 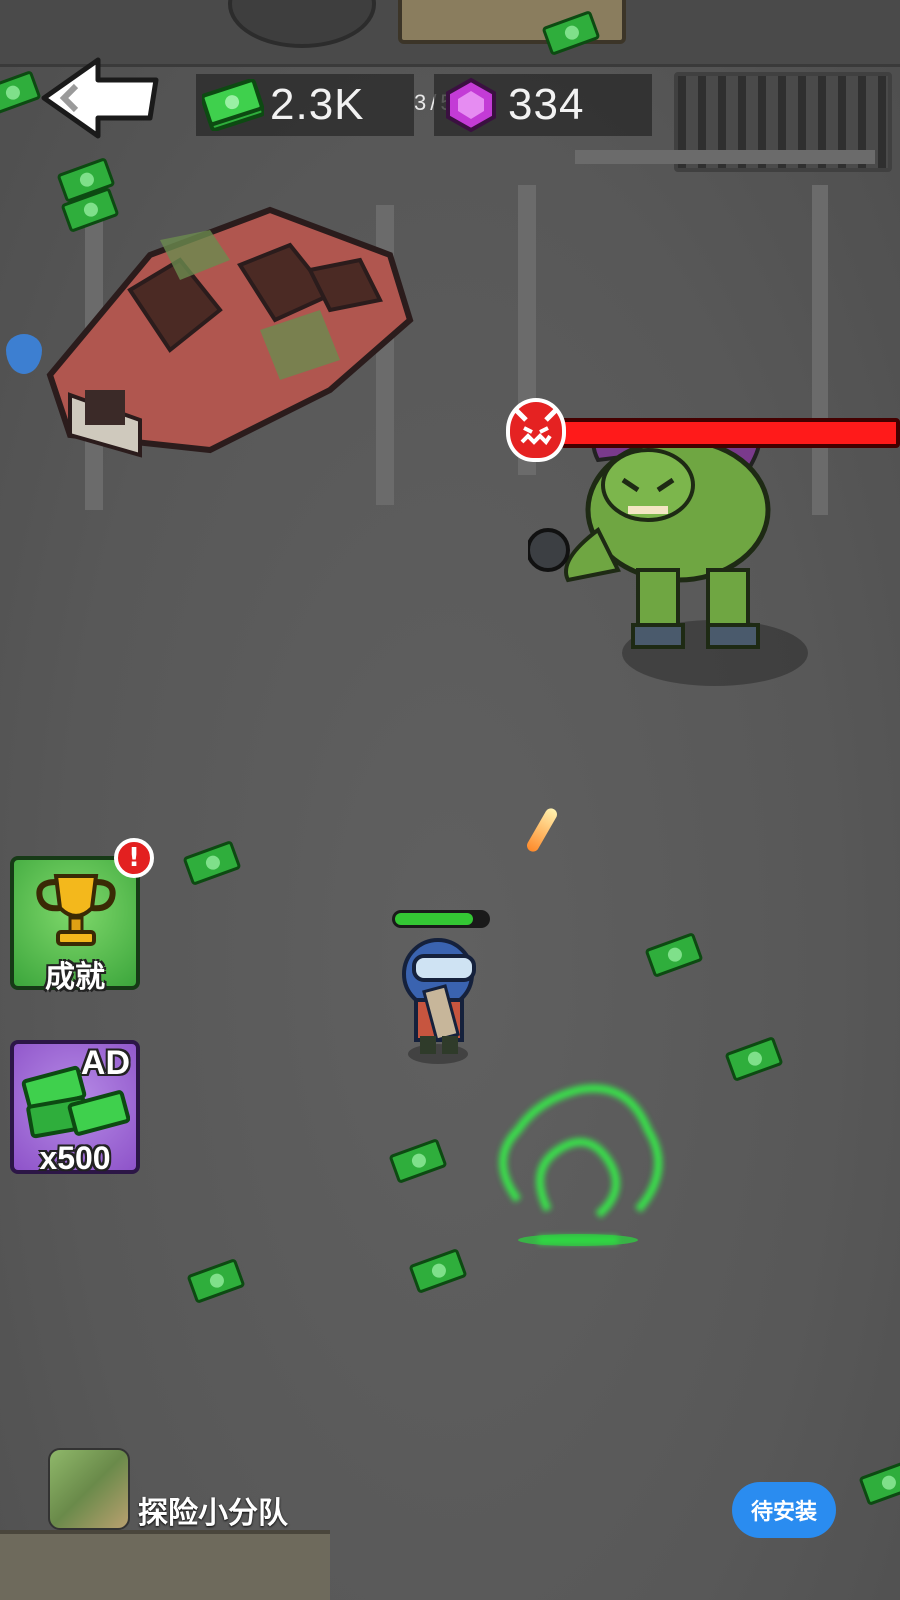 What do you see at coordinates (420, 102) in the screenshot?
I see `wave-current: 3` at bounding box center [420, 102].